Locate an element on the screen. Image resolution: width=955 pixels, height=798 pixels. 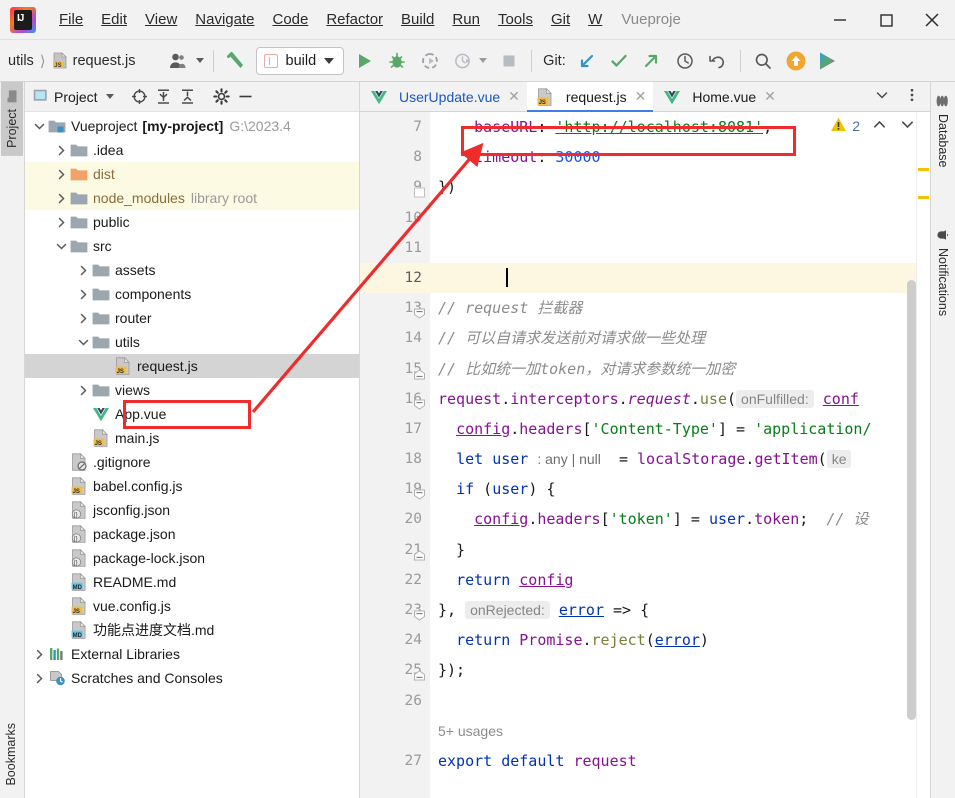
code-line: if (user) { is located at coordinates (680, 489).